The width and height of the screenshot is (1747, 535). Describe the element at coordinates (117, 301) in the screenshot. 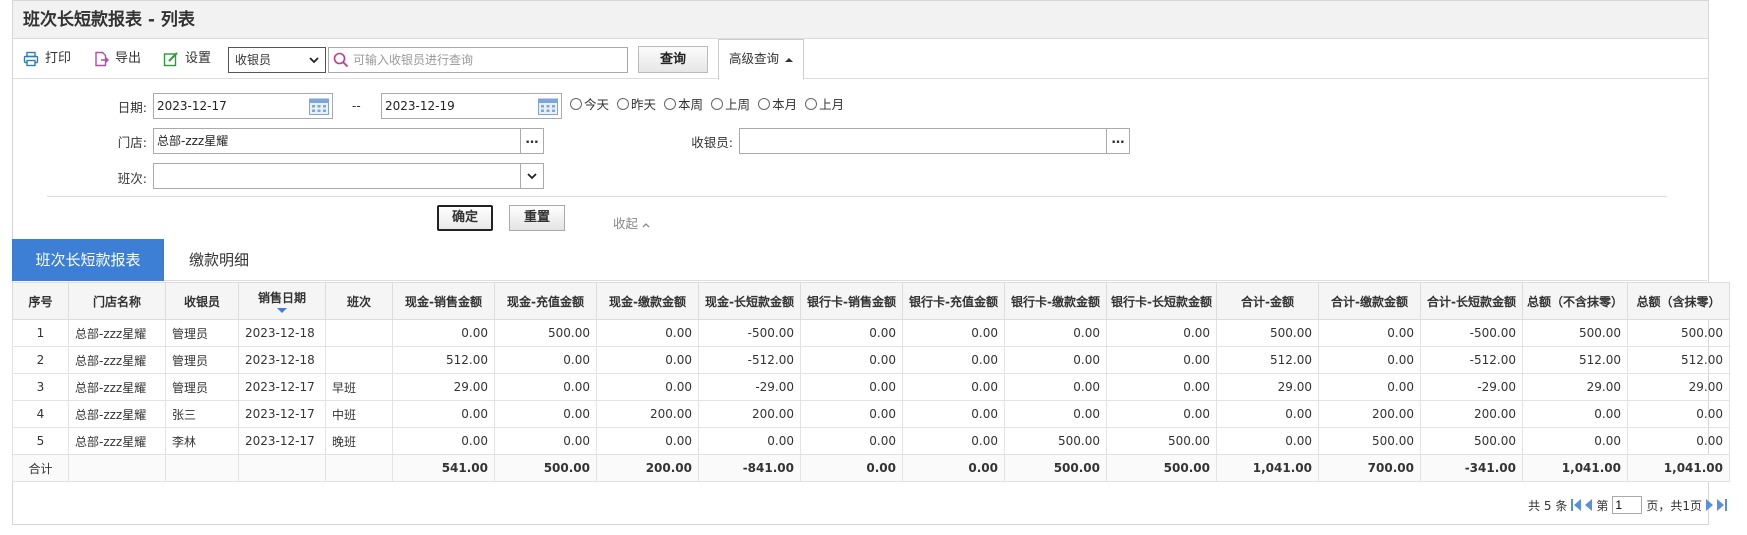

I see `column-header: 门店名称` at that location.